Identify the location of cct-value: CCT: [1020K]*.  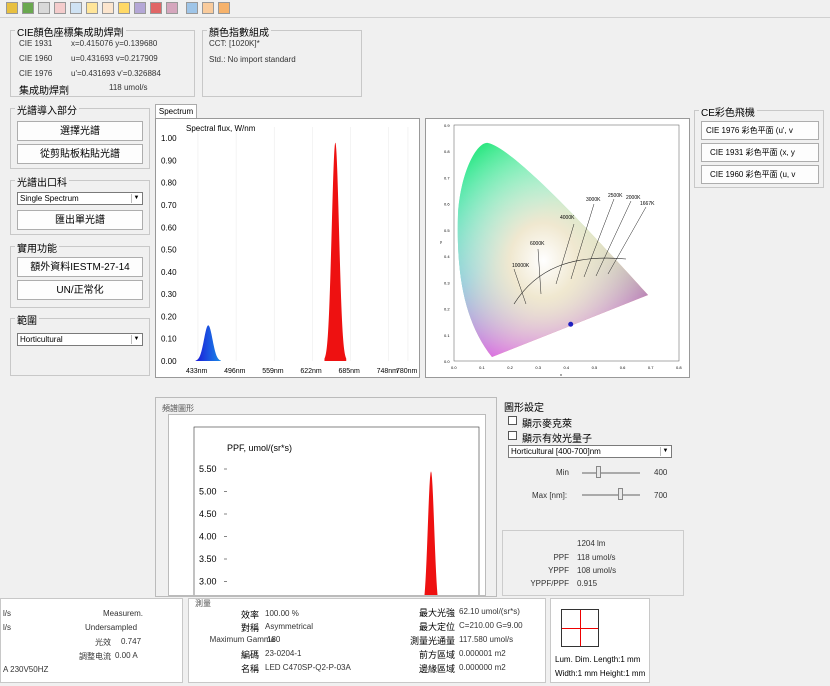
(234, 43).